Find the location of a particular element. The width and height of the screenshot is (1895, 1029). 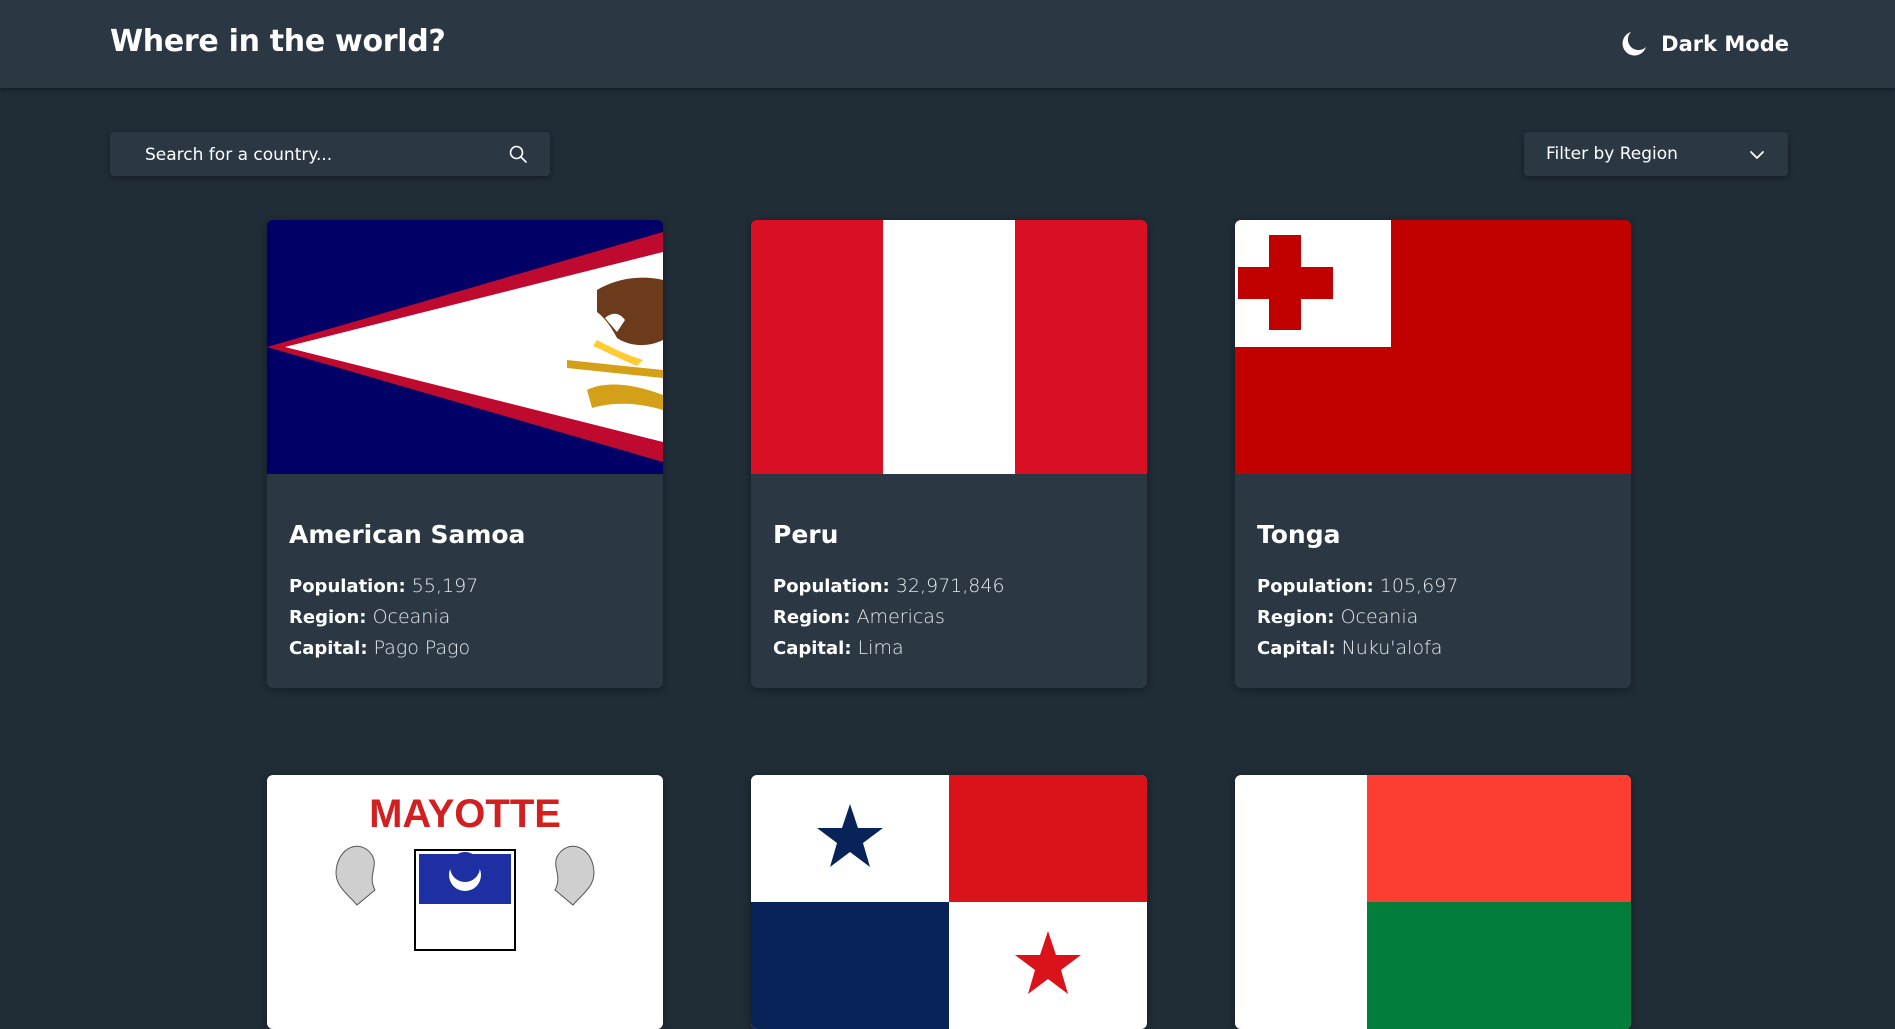

region-filter-dropdown: Filter by Region is located at coordinates (1656, 154).